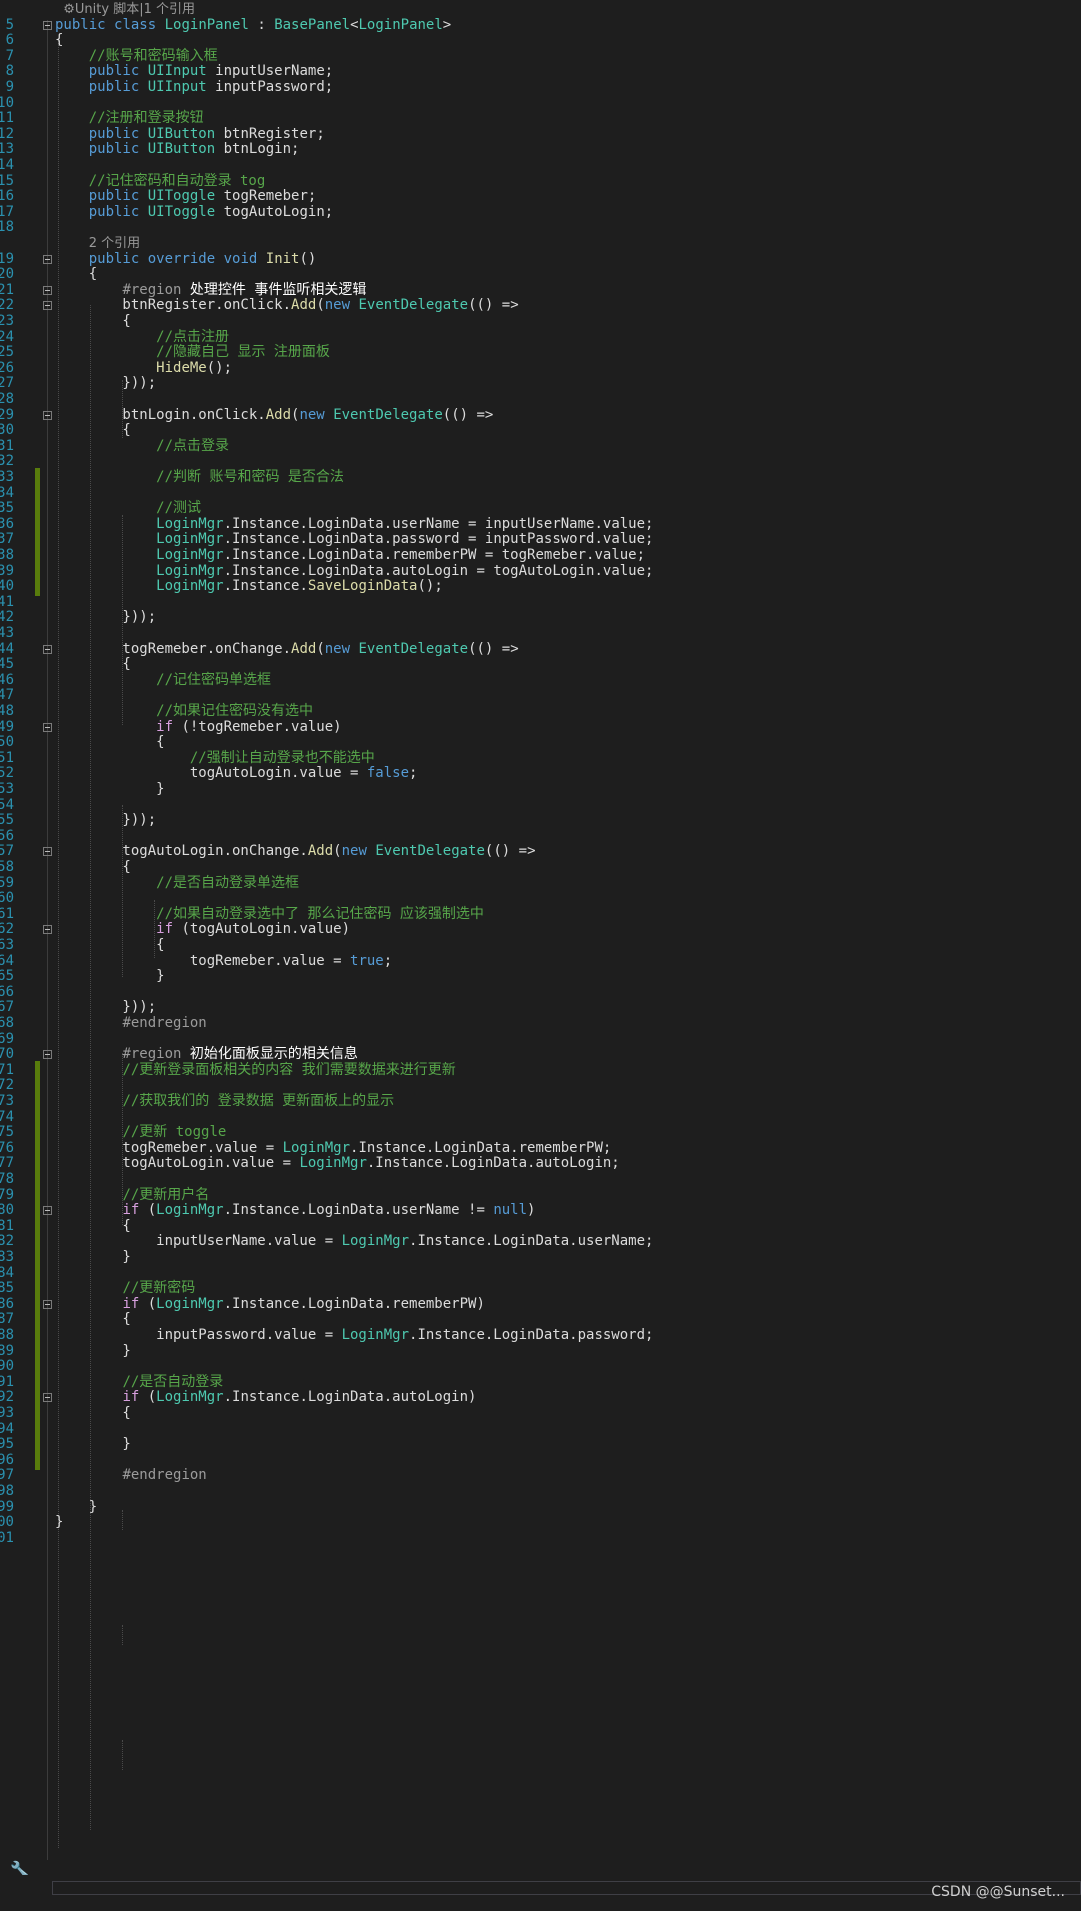  What do you see at coordinates (181, 851) in the screenshot?
I see `code-token: togAutoLogin.onChange.` at bounding box center [181, 851].